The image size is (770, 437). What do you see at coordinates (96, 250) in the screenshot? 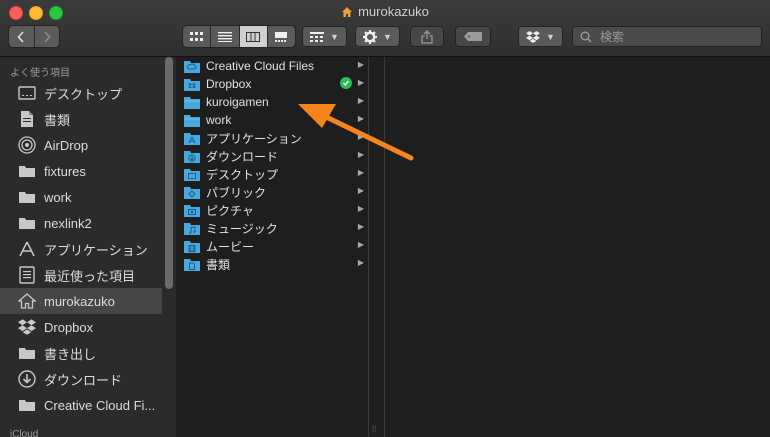
I see `sidebar-item-label: アプリケーション` at bounding box center [96, 250].